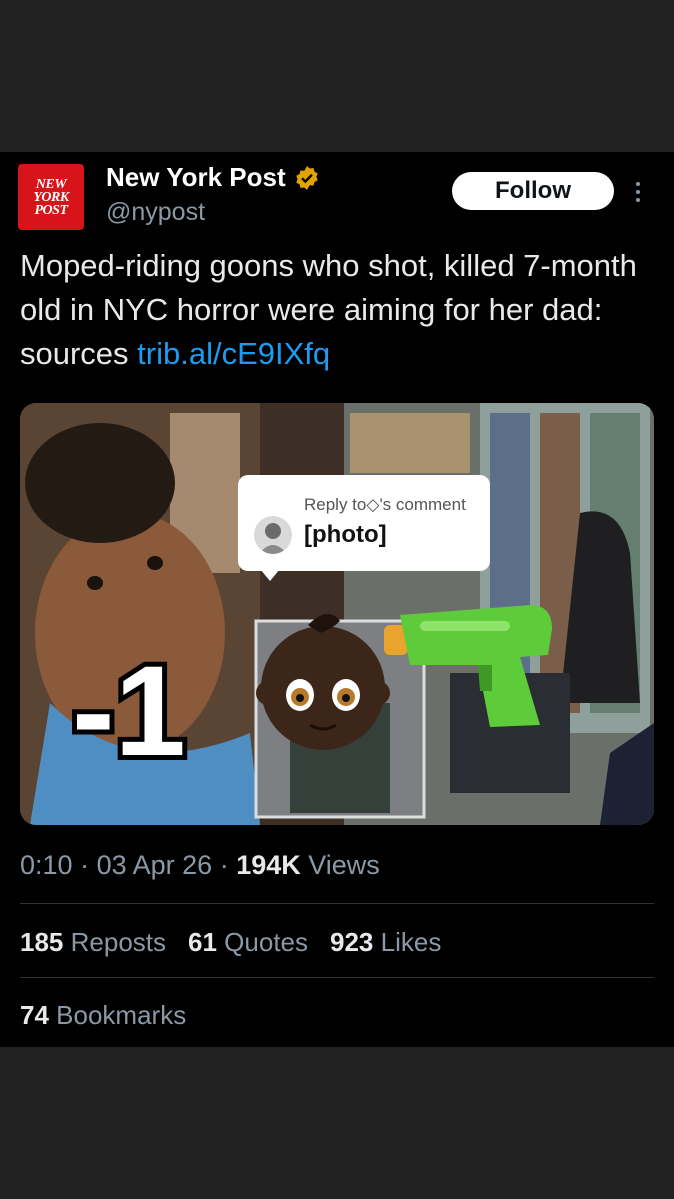 This screenshot has height=1199, width=674. I want to click on verified-badge-icon, so click(306, 177).